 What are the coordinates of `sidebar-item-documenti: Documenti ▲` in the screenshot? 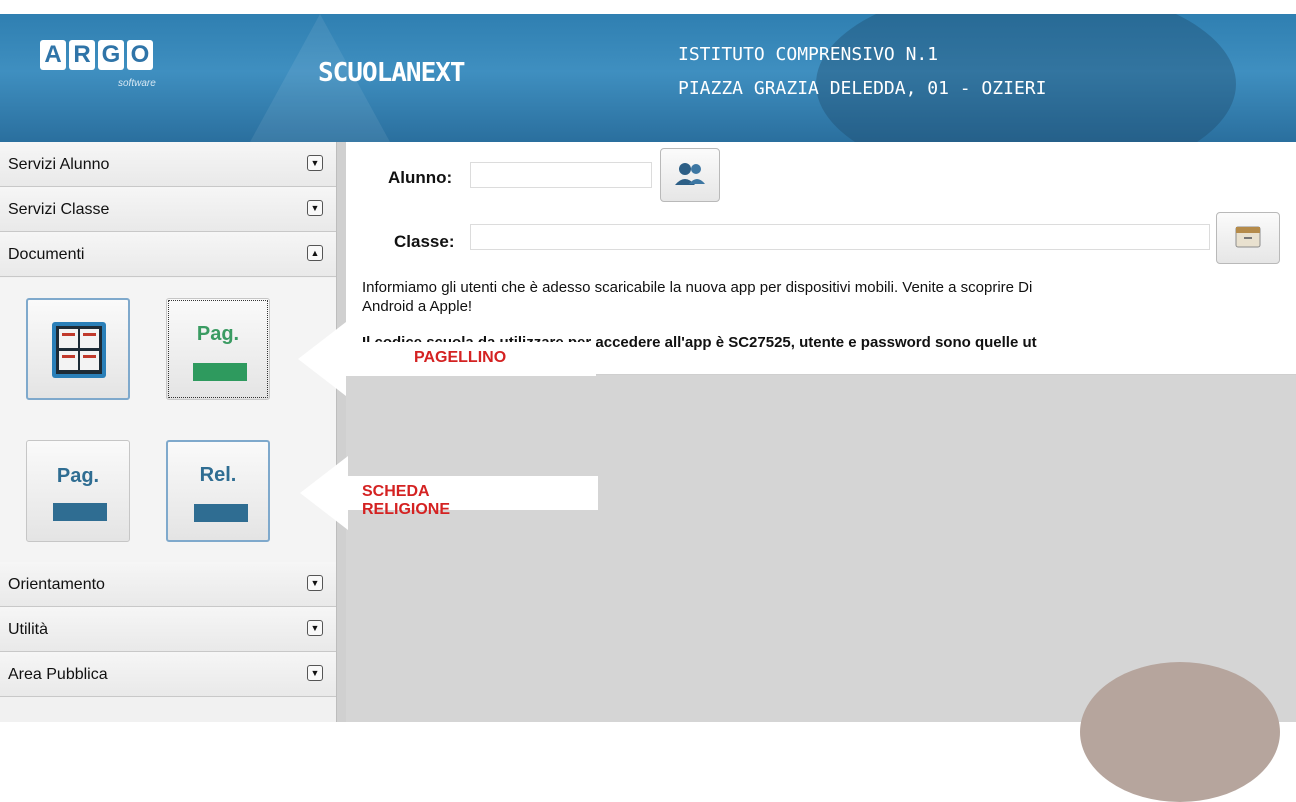 It's located at (168, 254).